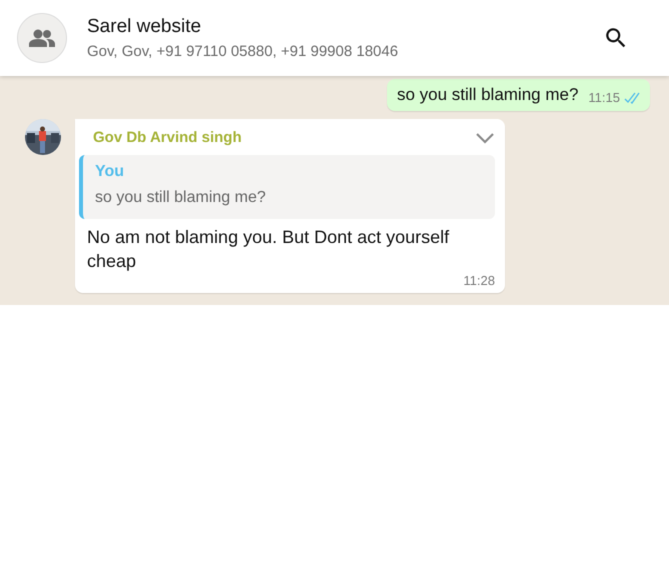 This screenshot has width=669, height=564. I want to click on quote-author: You, so click(110, 172).